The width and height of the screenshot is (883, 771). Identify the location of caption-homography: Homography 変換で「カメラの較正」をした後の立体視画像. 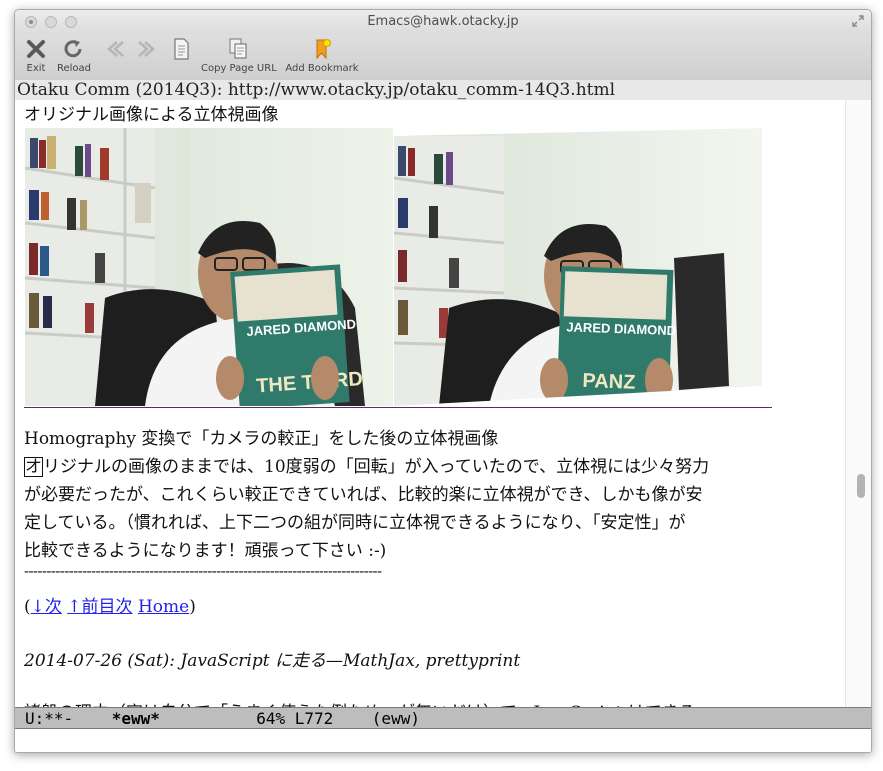
(261, 439).